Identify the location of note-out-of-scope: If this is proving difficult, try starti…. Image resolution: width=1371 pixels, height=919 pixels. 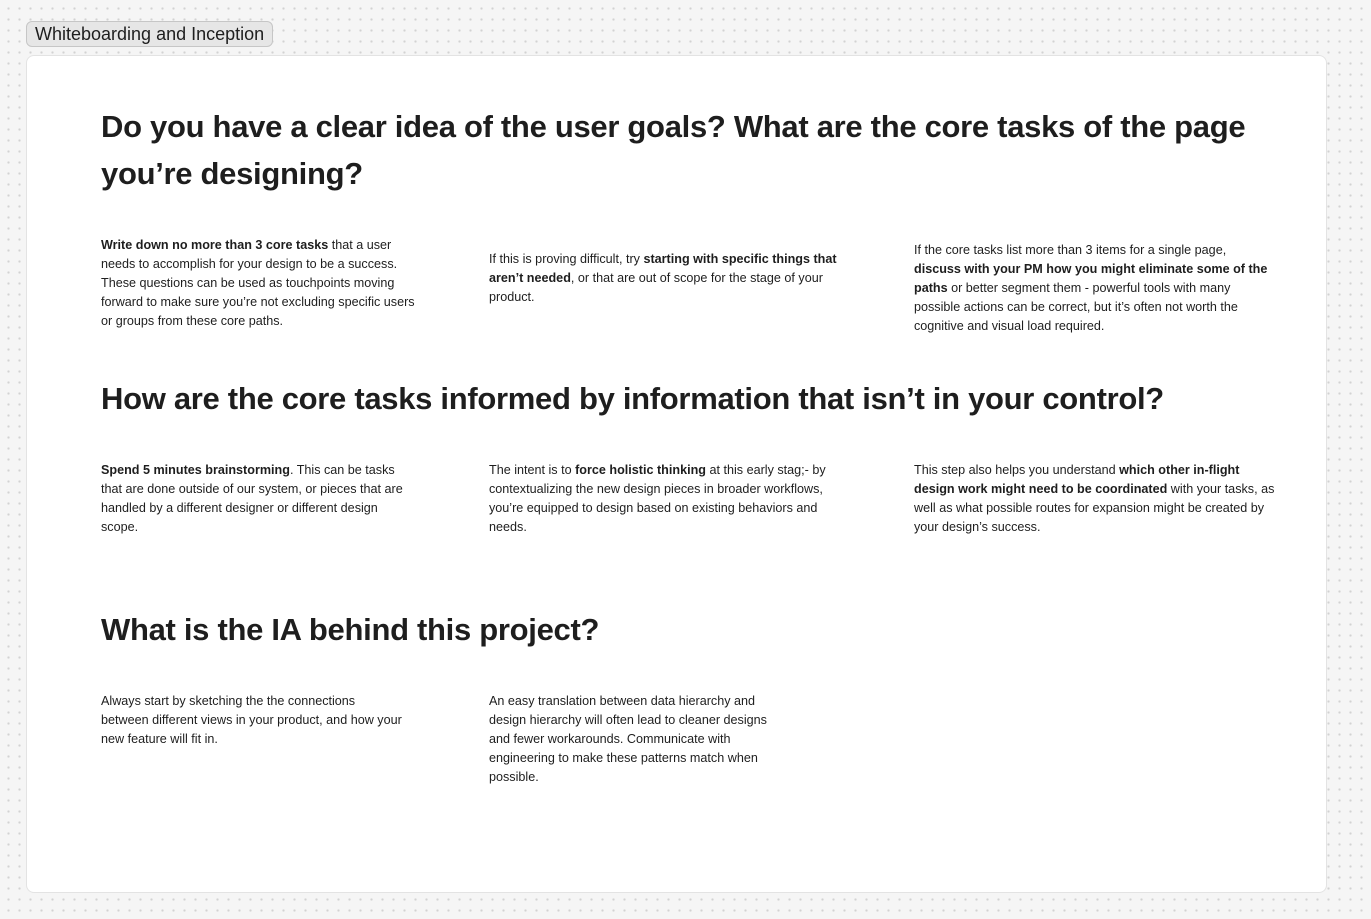
(669, 278).